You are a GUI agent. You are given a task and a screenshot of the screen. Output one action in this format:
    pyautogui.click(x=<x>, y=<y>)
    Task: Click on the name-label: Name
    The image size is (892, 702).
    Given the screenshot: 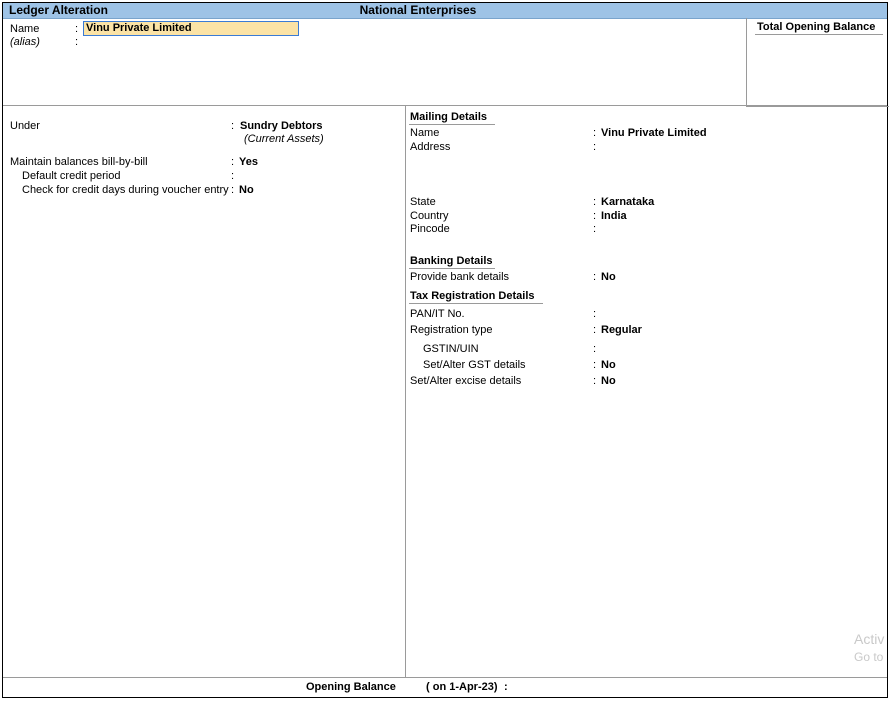 What is the action you would take?
    pyautogui.click(x=25, y=29)
    